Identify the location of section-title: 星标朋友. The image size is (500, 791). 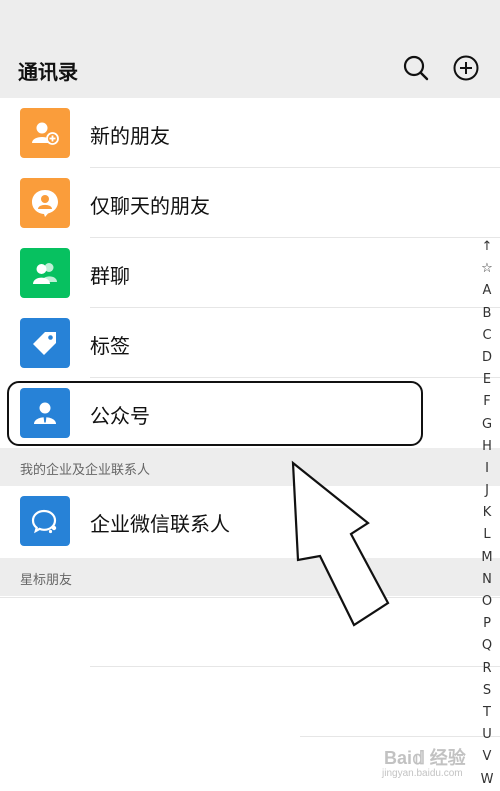
(46, 580).